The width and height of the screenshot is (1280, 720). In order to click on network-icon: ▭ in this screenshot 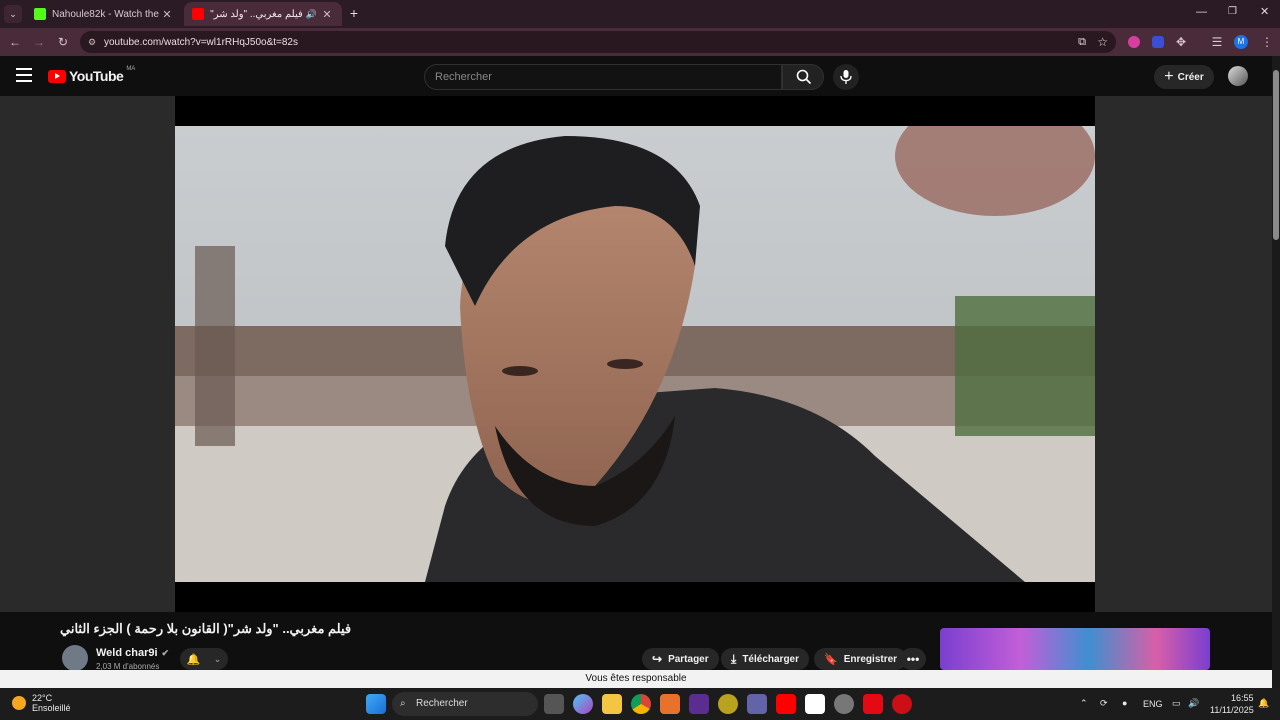, I will do `click(1176, 703)`.